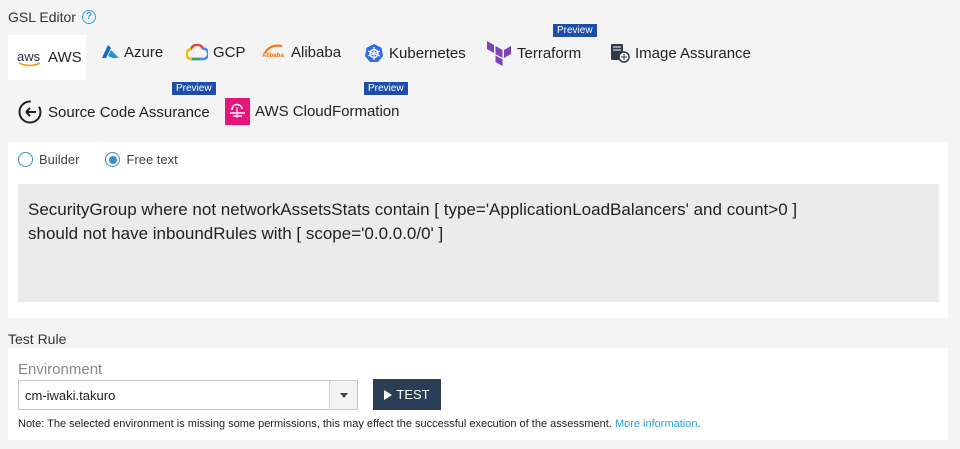 The image size is (960, 449). I want to click on test-rule-title: Test Rule, so click(37, 339).